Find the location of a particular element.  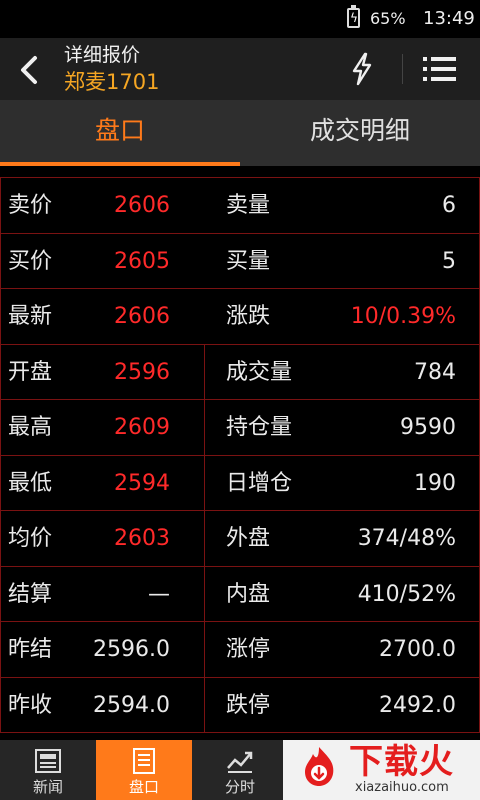

quote-value: 9590 is located at coordinates (428, 427).